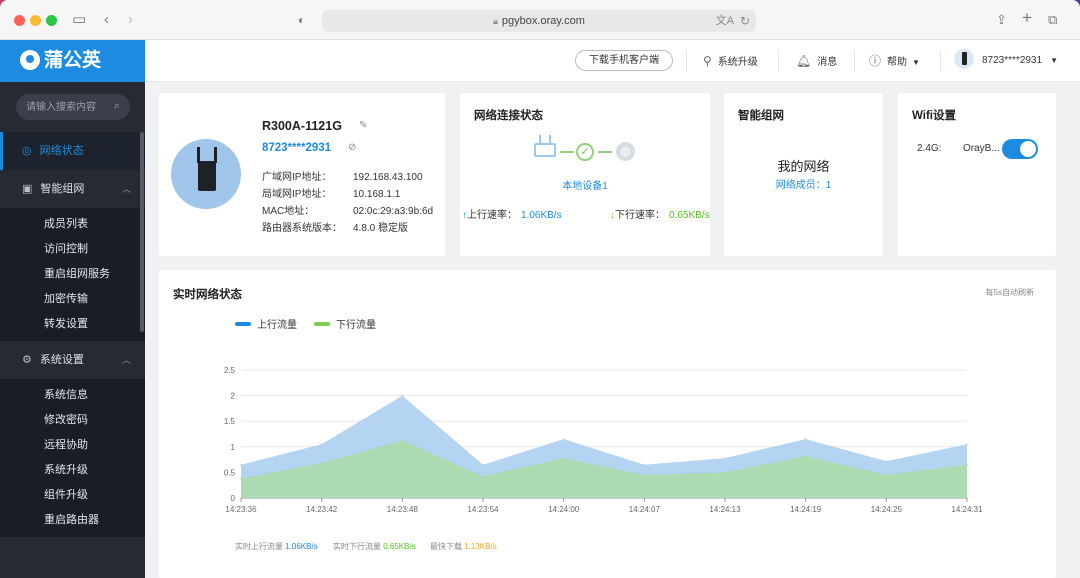  I want to click on reload-icon: ↻, so click(745, 21).